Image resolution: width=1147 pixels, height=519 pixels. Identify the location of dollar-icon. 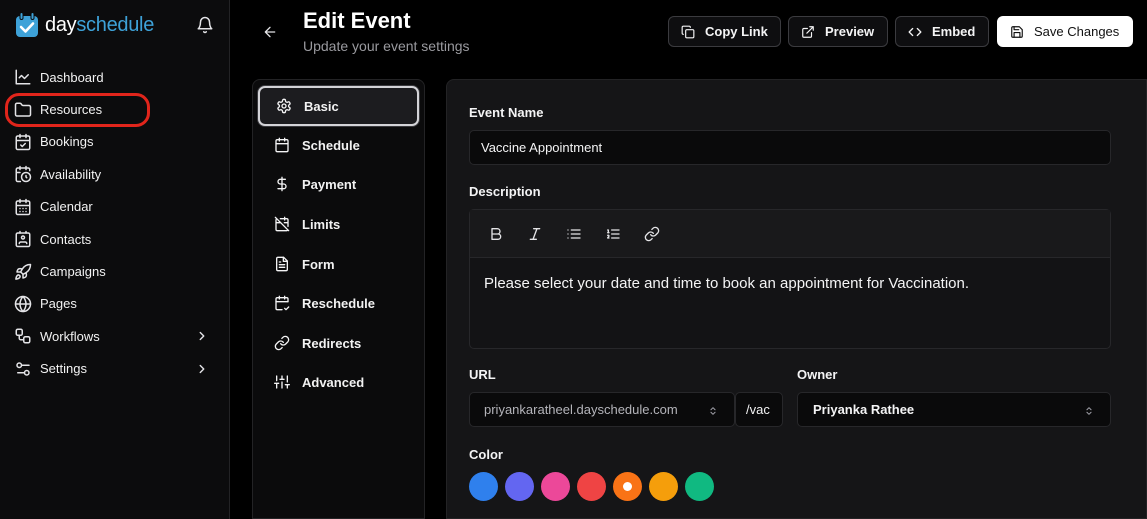
(282, 184).